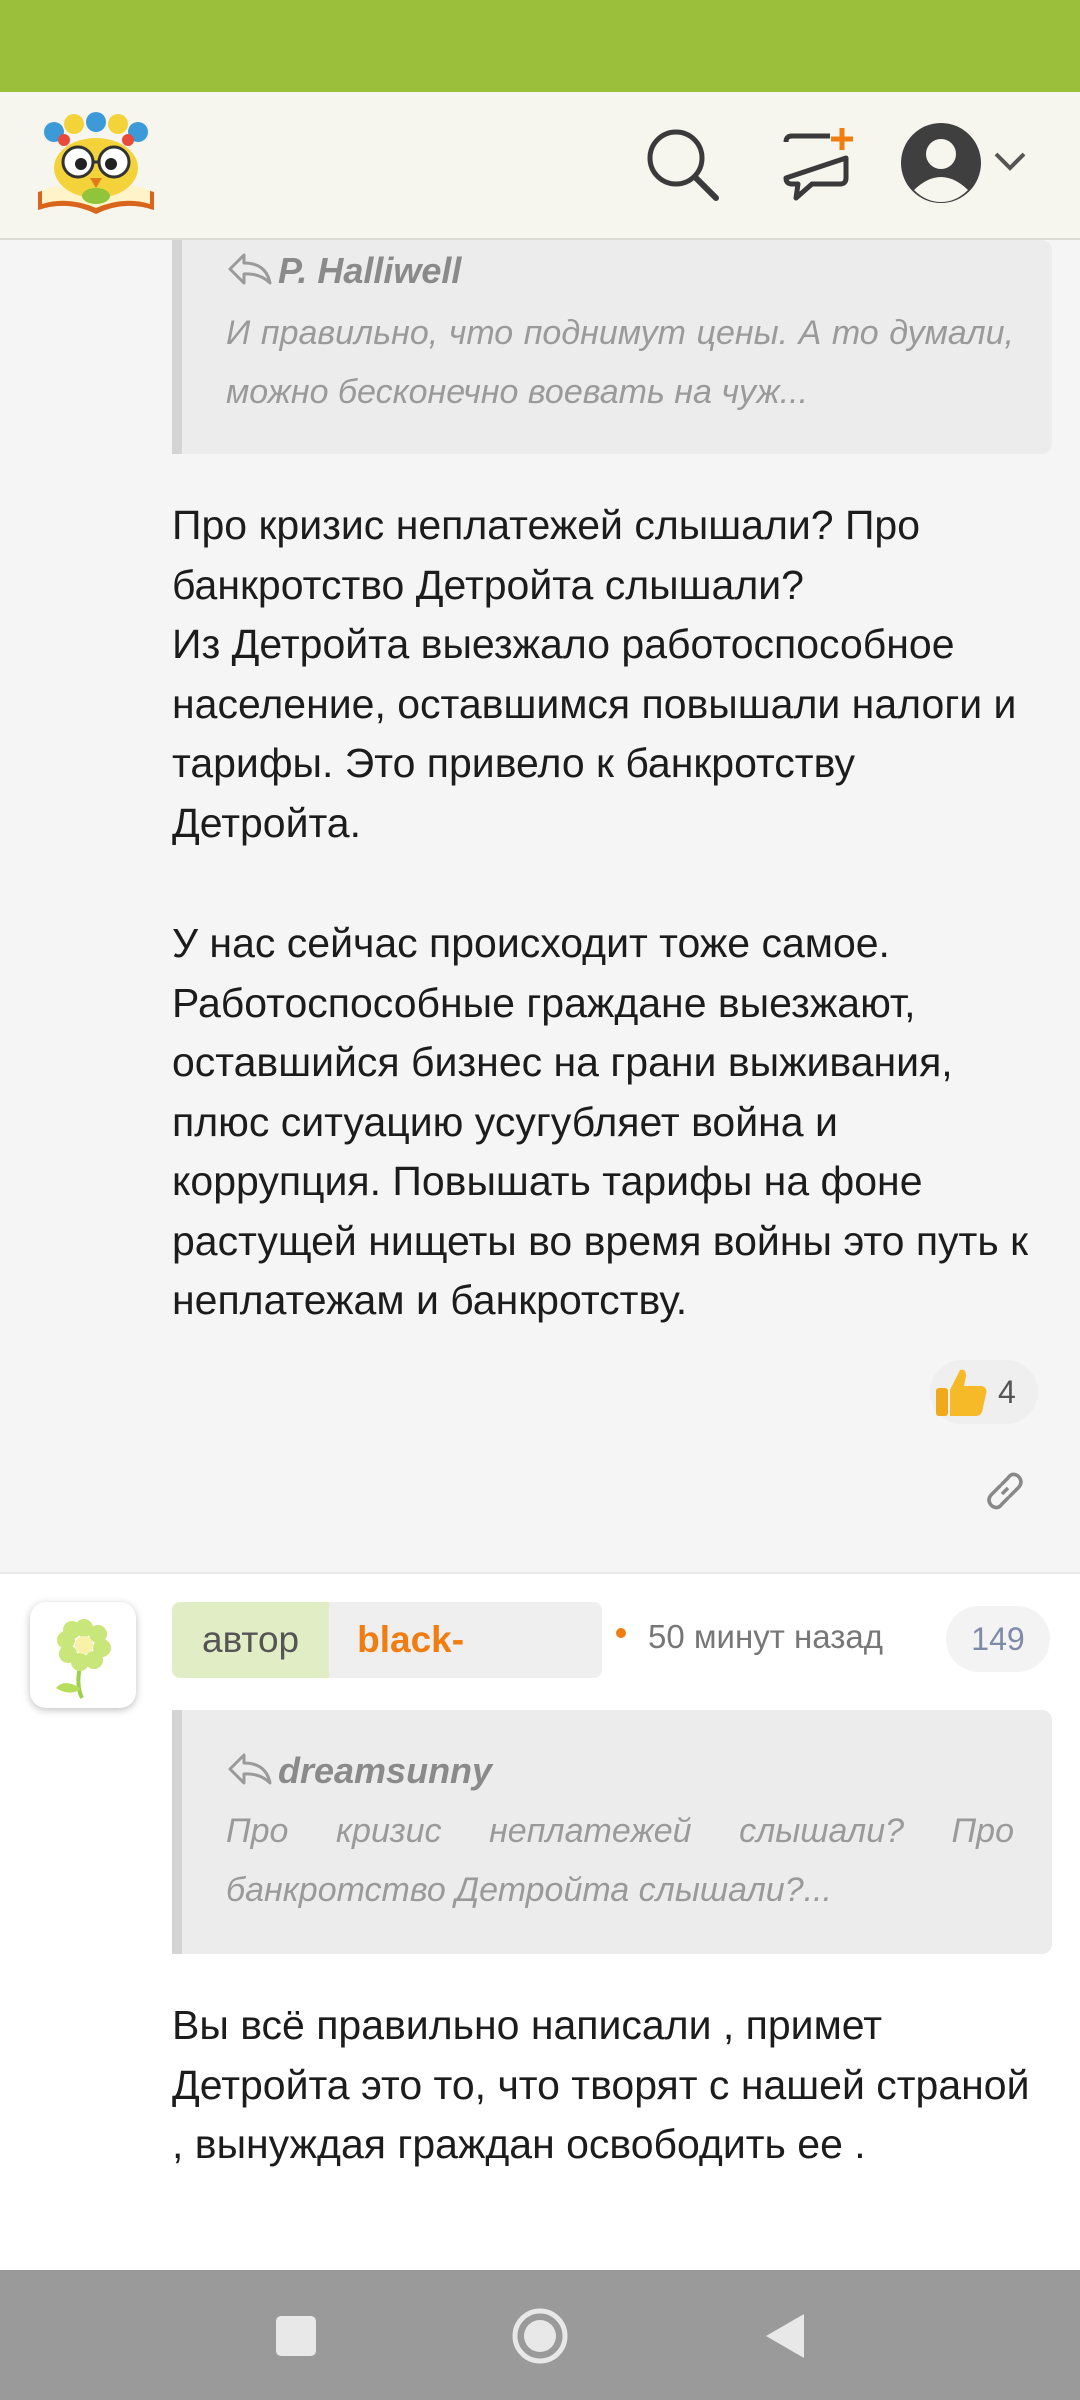  What do you see at coordinates (465, 1640) in the screenshot?
I see `author-username: black-opium` at bounding box center [465, 1640].